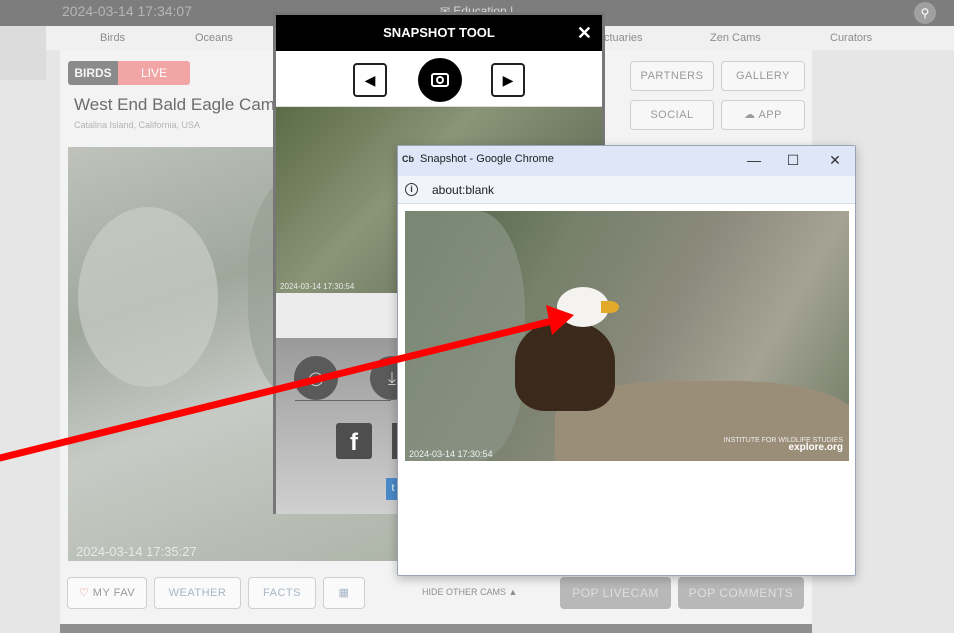 The image size is (954, 633). I want to click on video-timestamp: 2024-03-14 17:35:27, so click(136, 551).